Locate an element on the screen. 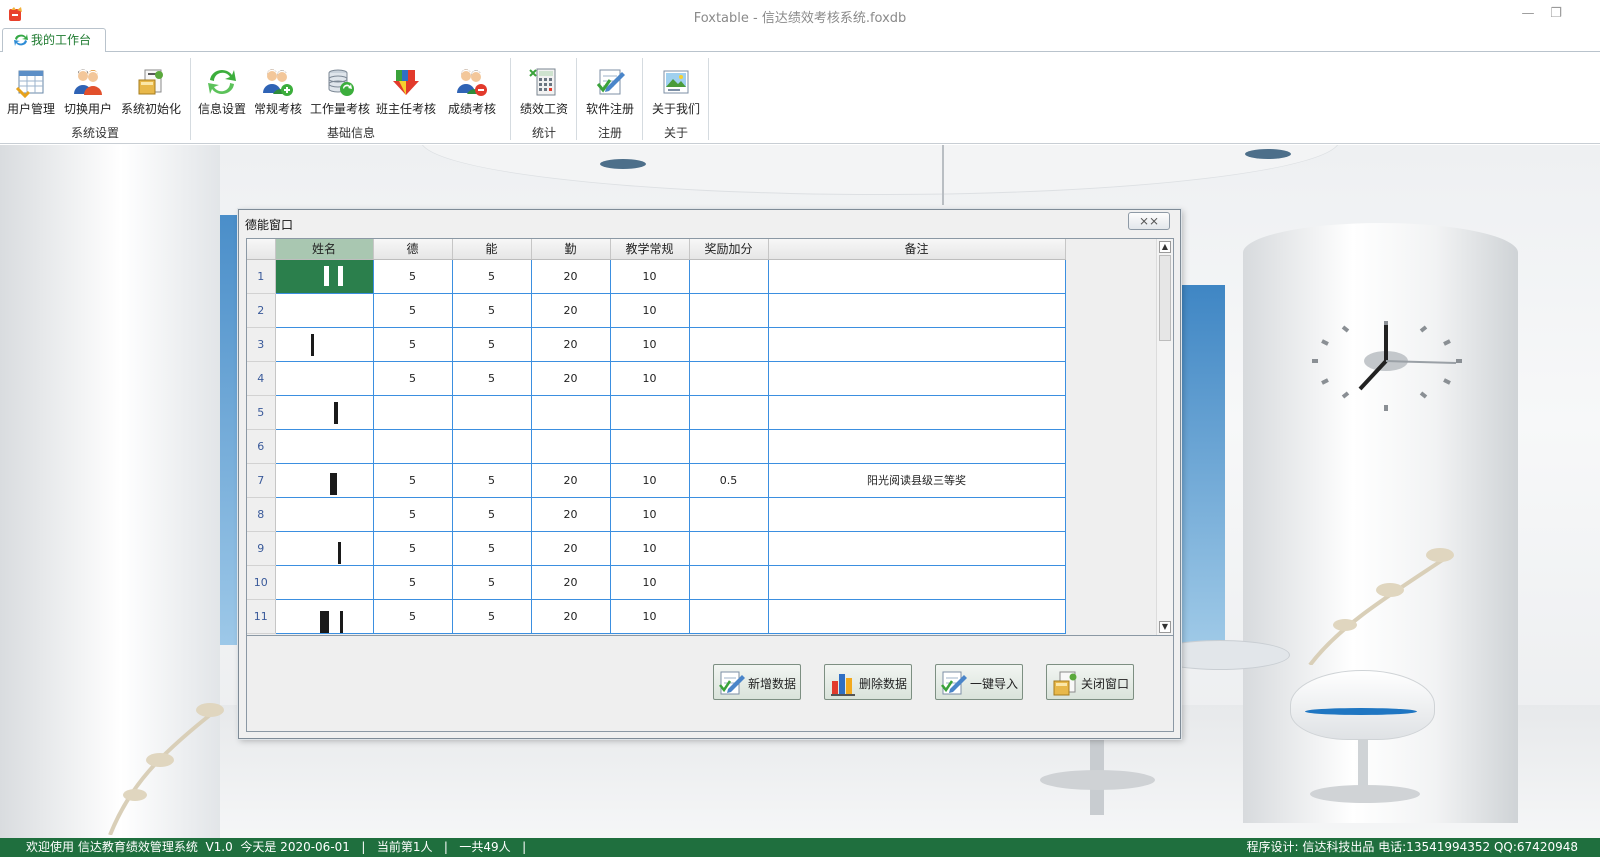 The width and height of the screenshot is (1600, 857). workload-assessment-button: 工作量考核 is located at coordinates (340, 91).